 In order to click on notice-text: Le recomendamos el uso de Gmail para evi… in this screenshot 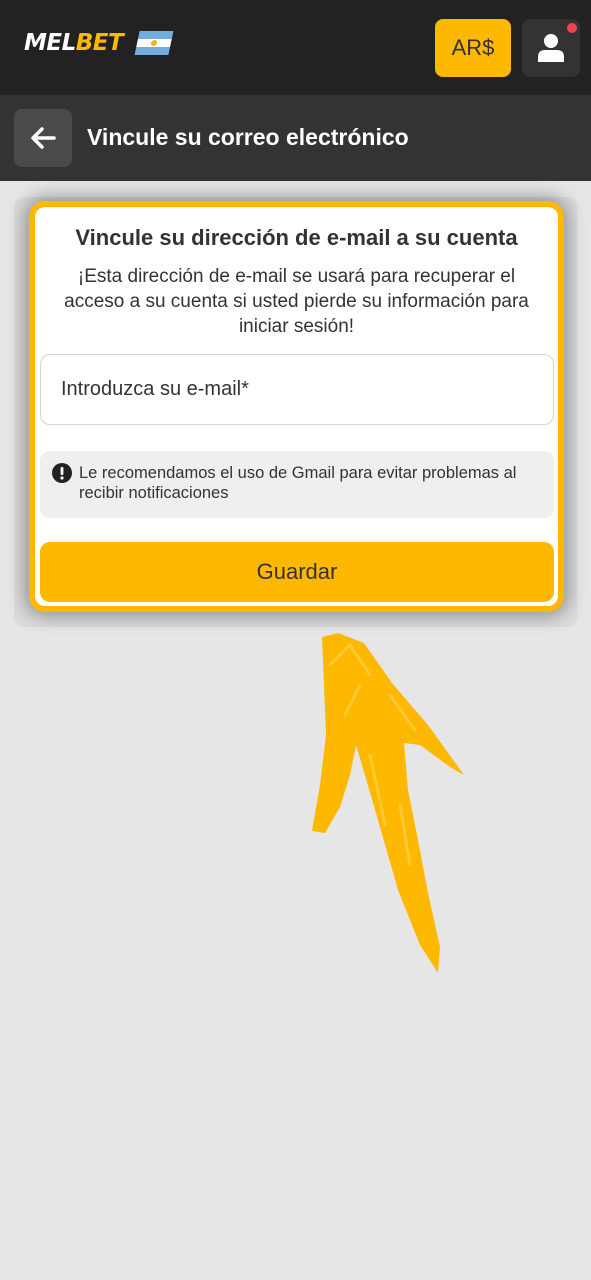, I will do `click(298, 483)`.